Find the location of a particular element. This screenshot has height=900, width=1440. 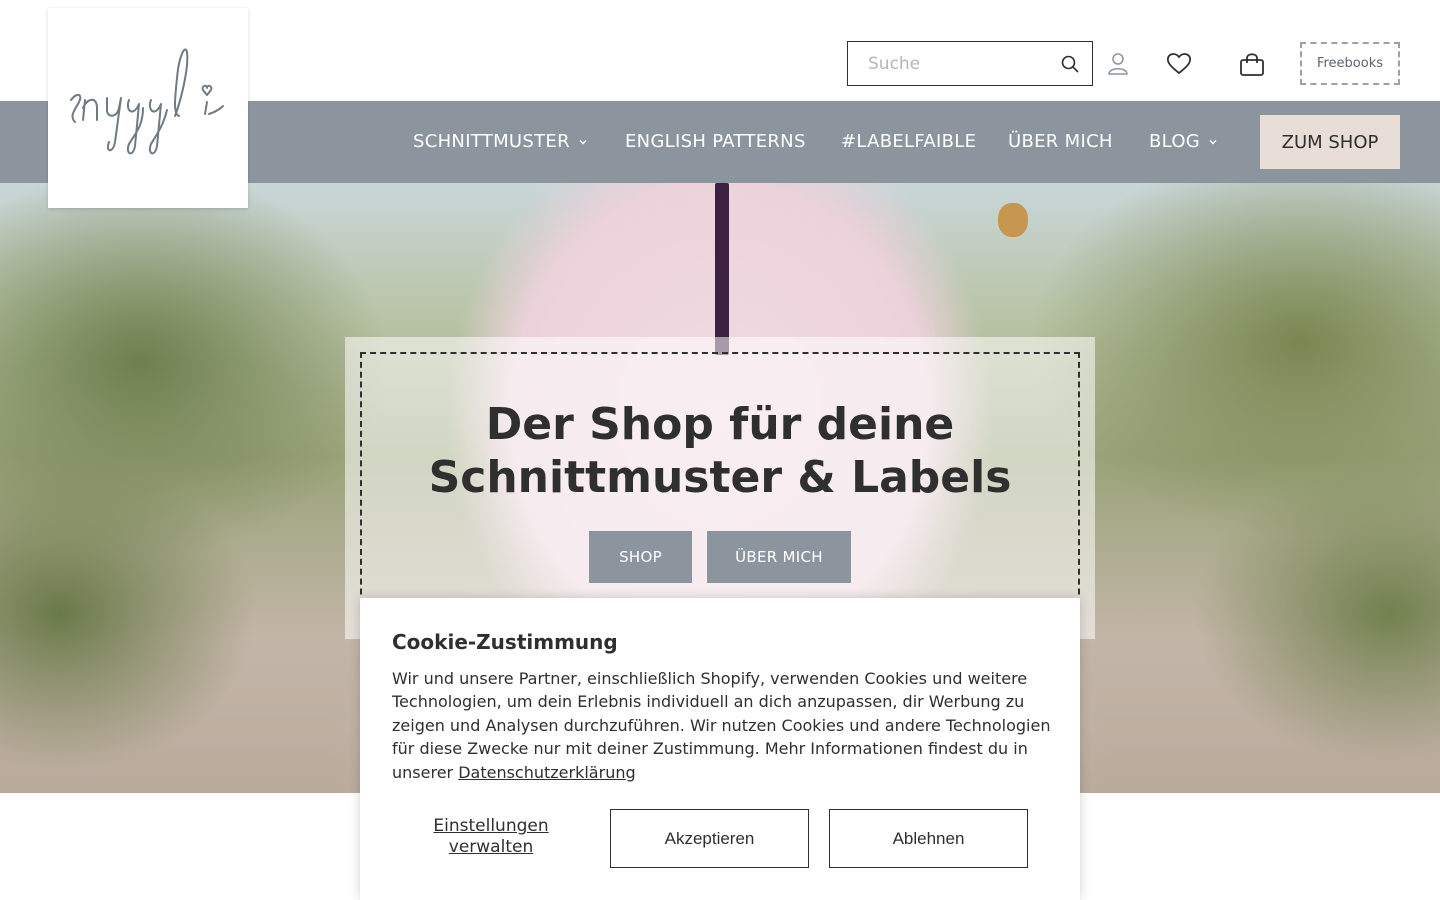

nav-item-labelfaible: #LABELFAIBLE is located at coordinates (908, 141).